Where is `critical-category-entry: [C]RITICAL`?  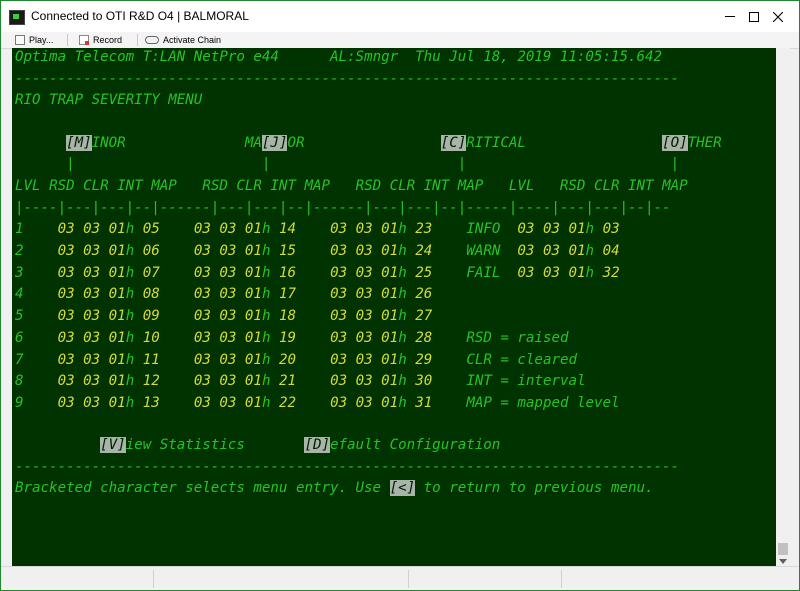 critical-category-entry: [C]RITICAL is located at coordinates (483, 143).